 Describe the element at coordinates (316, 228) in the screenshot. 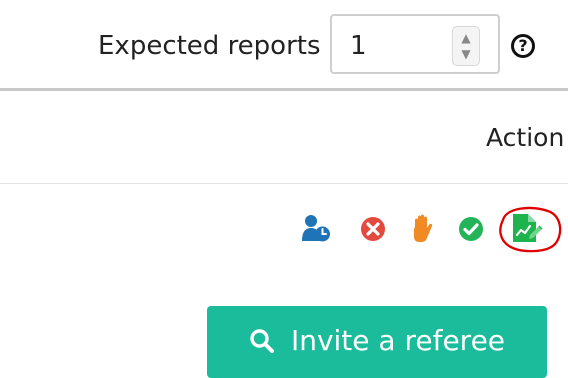

I see `user-clock-icon` at that location.